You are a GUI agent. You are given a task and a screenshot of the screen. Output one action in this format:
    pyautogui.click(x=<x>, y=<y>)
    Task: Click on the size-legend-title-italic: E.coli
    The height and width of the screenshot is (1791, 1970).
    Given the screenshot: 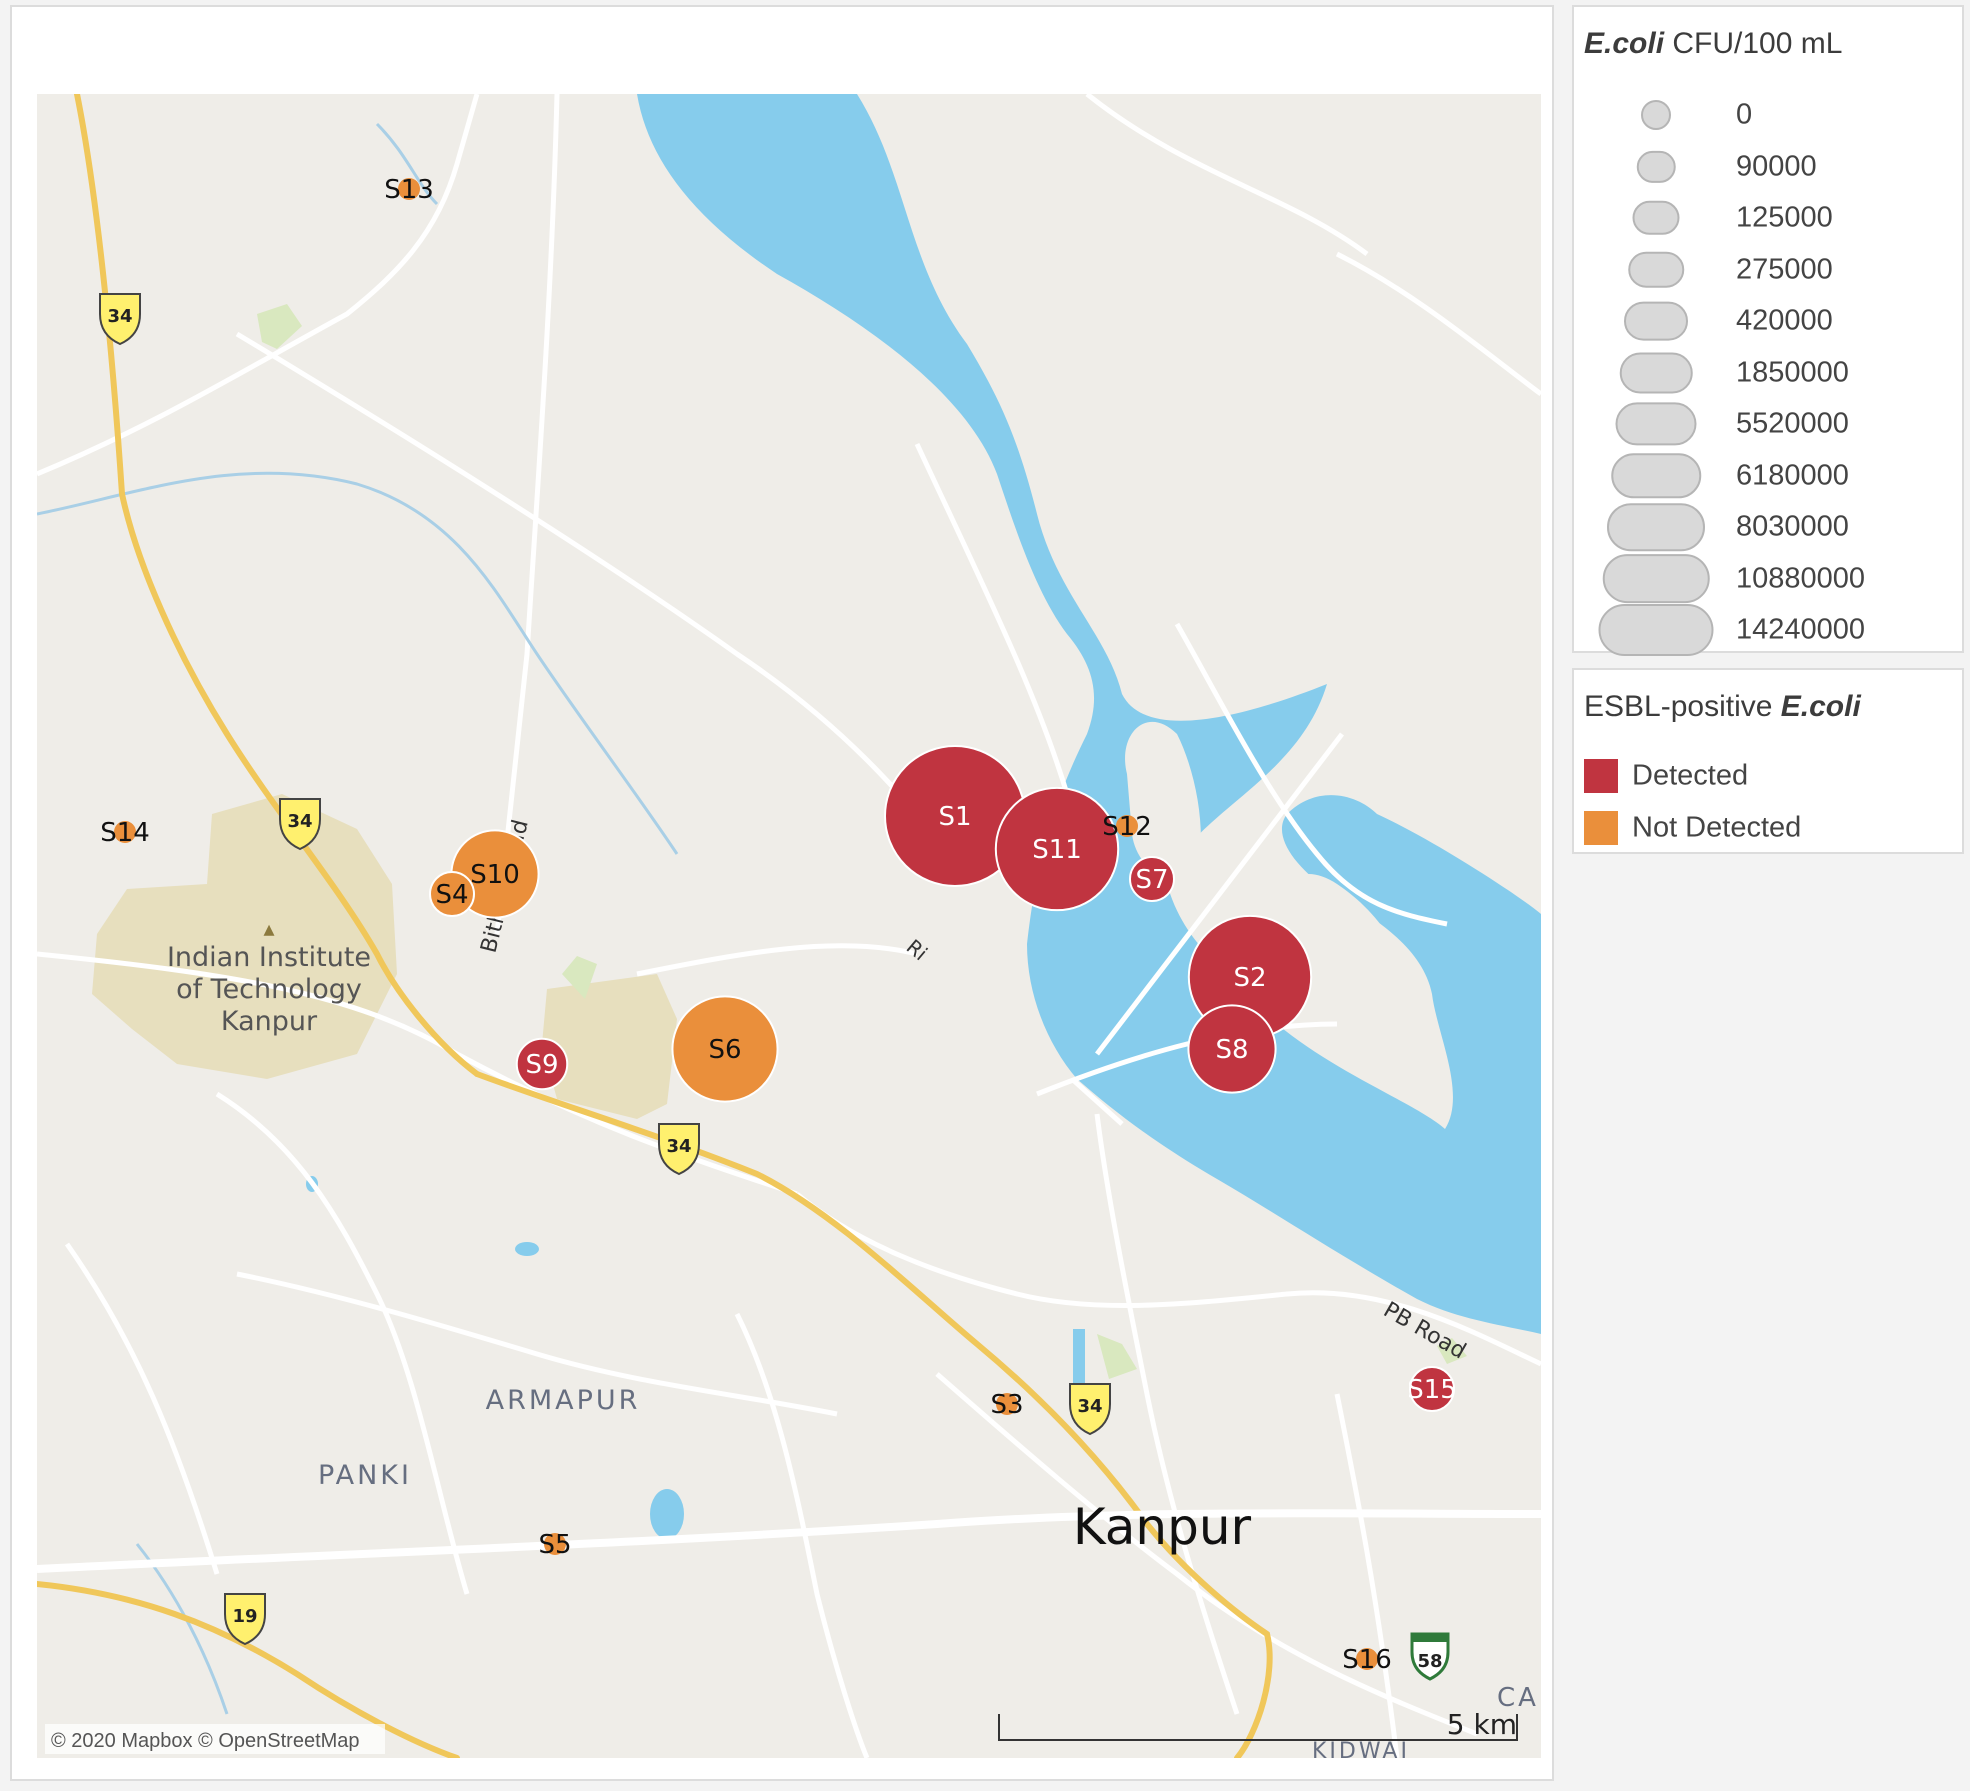 What is the action you would take?
    pyautogui.click(x=1624, y=43)
    